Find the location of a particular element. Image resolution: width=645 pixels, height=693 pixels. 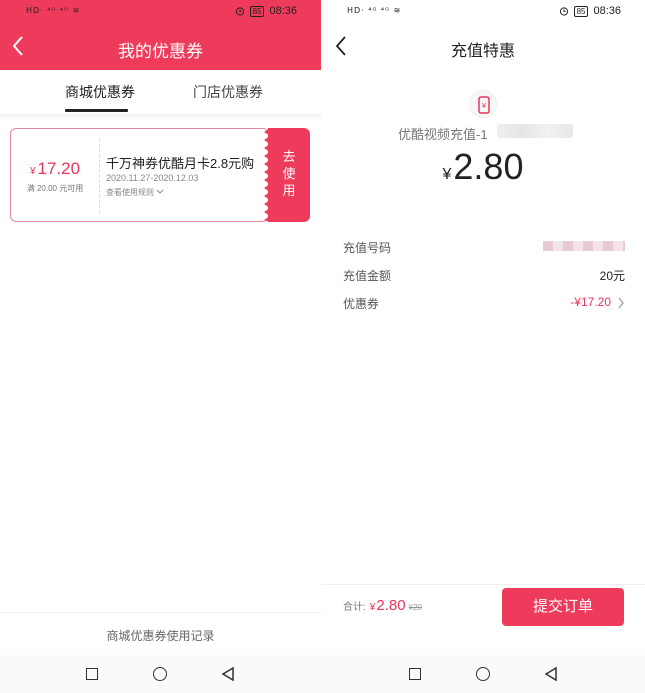

coupon-name: 千万神券优酷月卡2.8元购 is located at coordinates (180, 163).